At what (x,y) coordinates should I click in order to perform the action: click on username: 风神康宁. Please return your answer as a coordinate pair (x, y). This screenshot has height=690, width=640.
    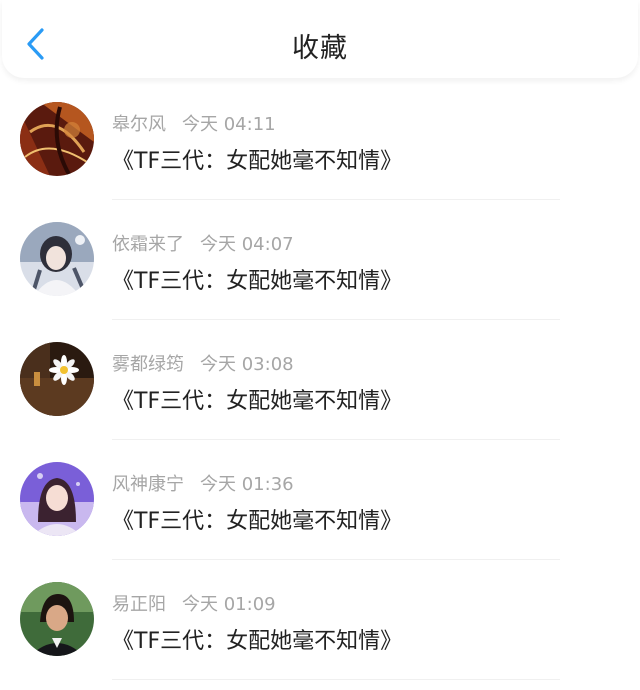
    Looking at the image, I should click on (148, 484).